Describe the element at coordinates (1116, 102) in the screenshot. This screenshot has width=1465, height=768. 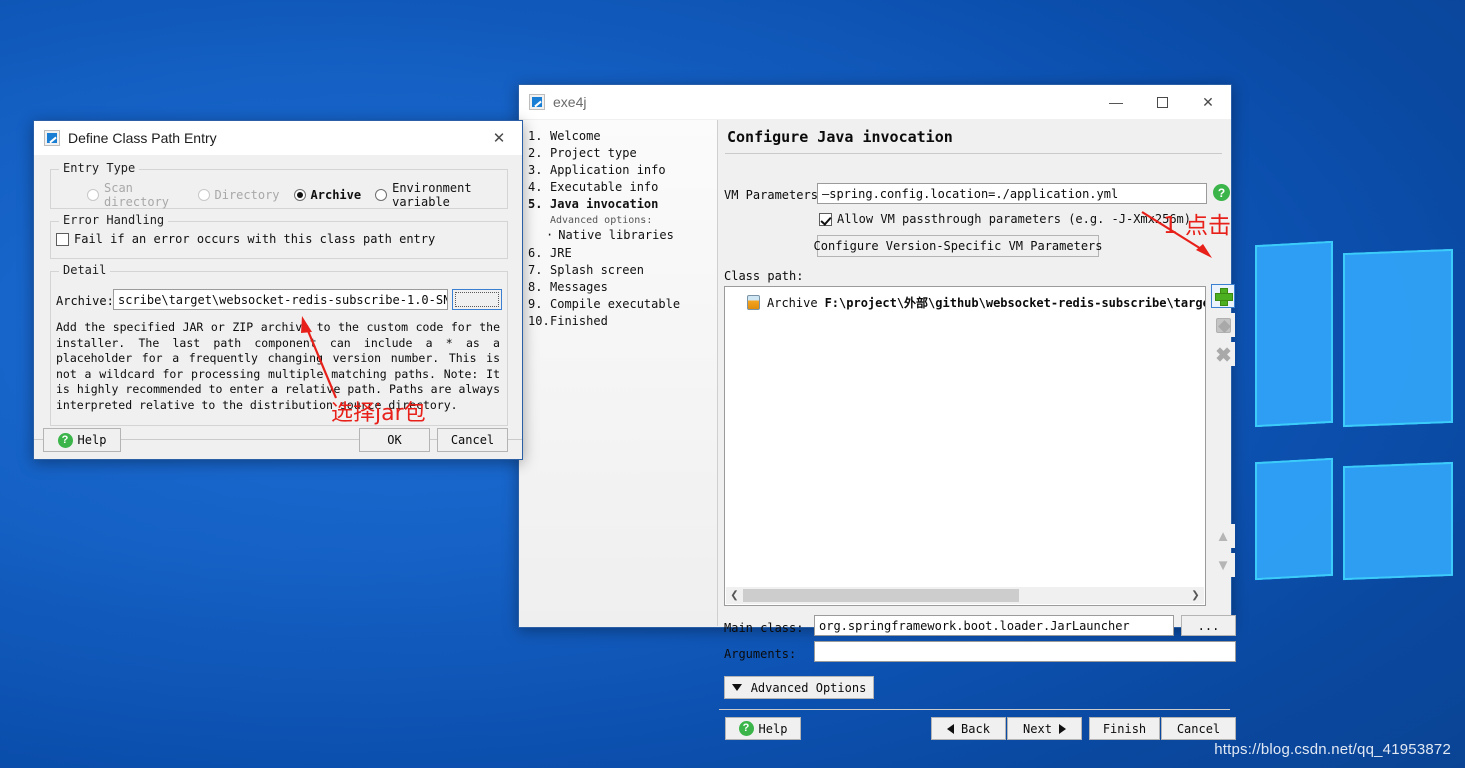
I see `minimize-icon: —` at that location.